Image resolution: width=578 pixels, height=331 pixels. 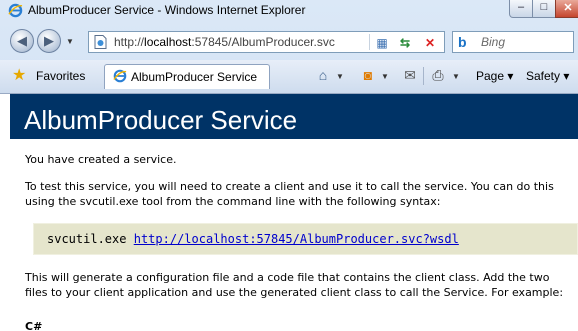 I want to click on ie-logo-icon, so click(x=15, y=10).